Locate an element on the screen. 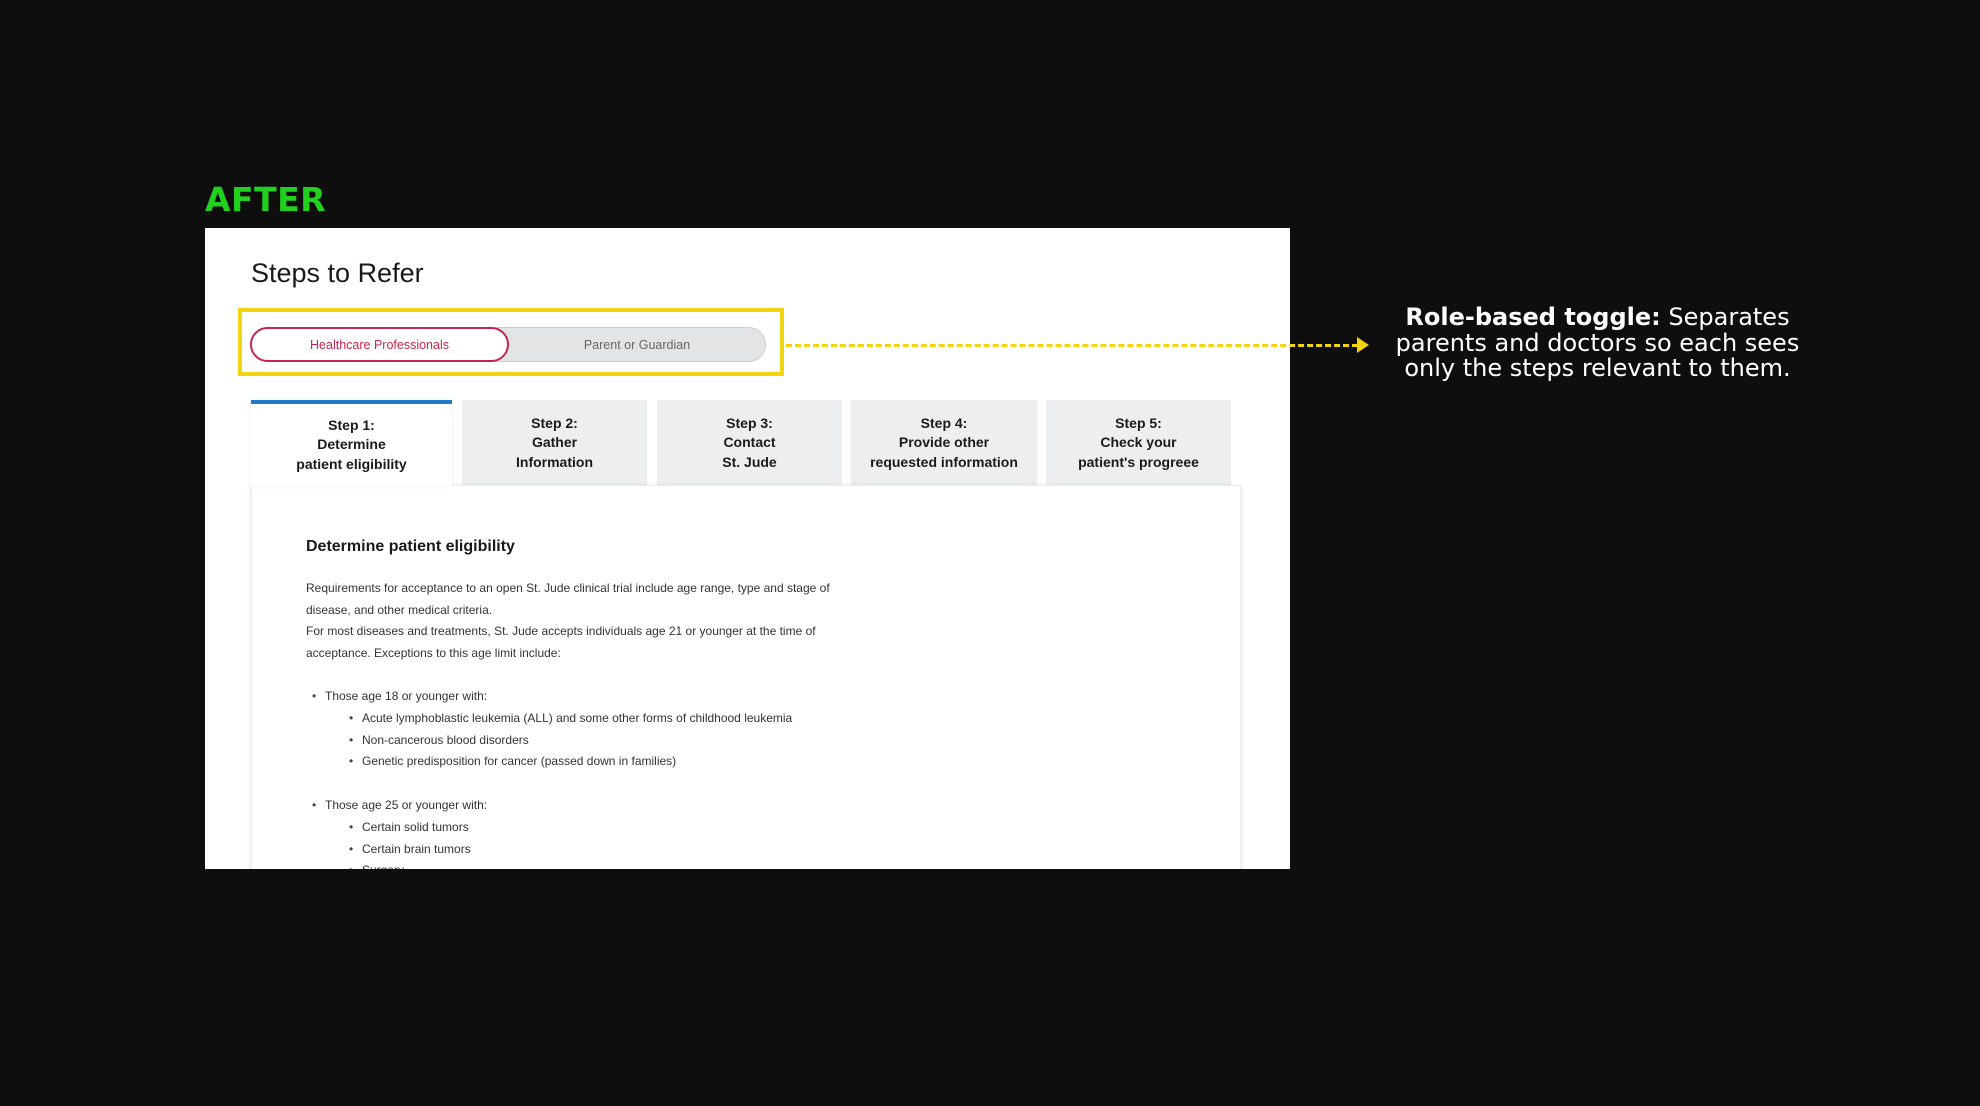 The height and width of the screenshot is (1106, 1980). tab-step-2-line3: Information is located at coordinates (554, 461).